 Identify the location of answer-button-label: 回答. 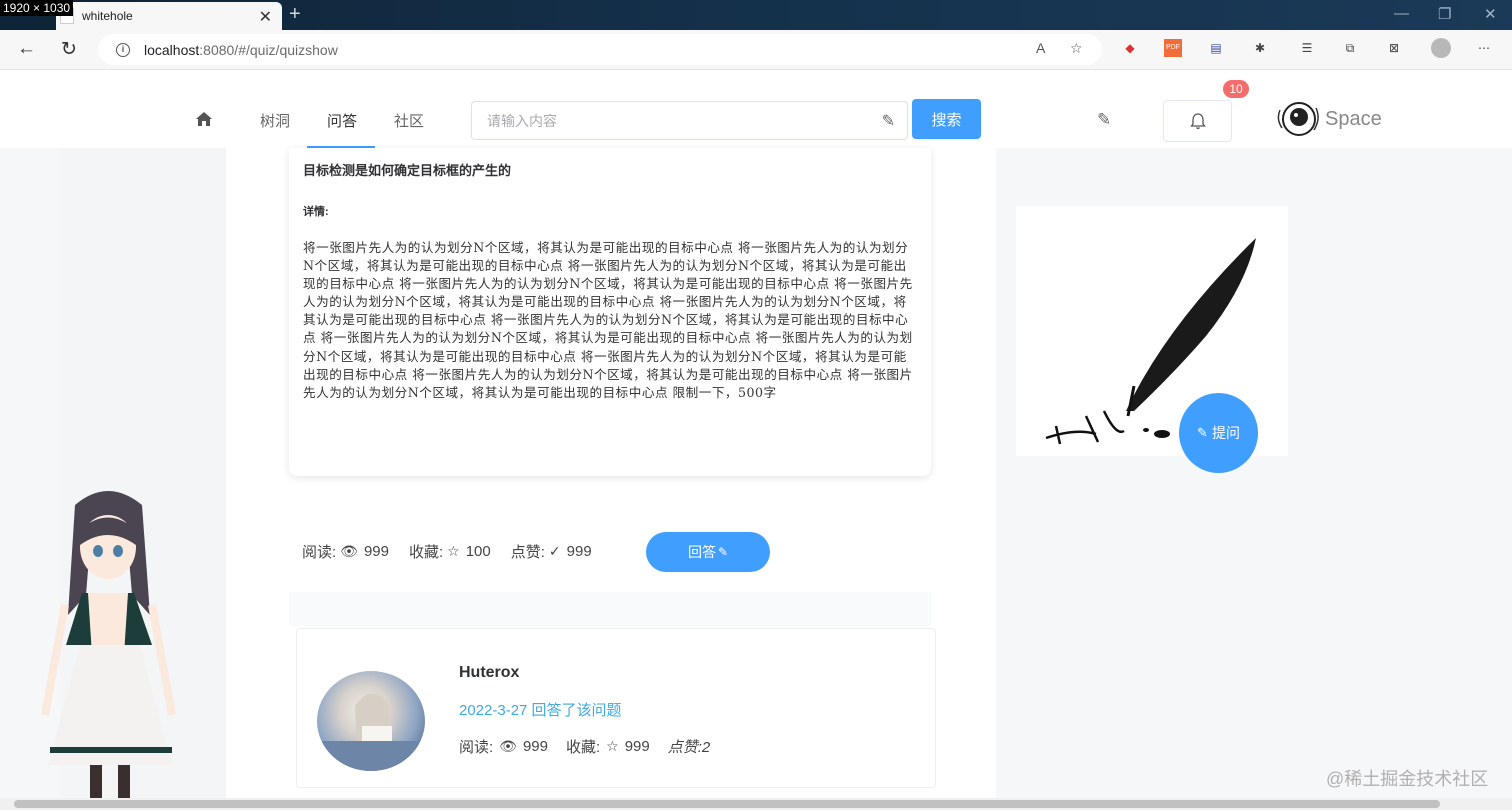
(701, 552).